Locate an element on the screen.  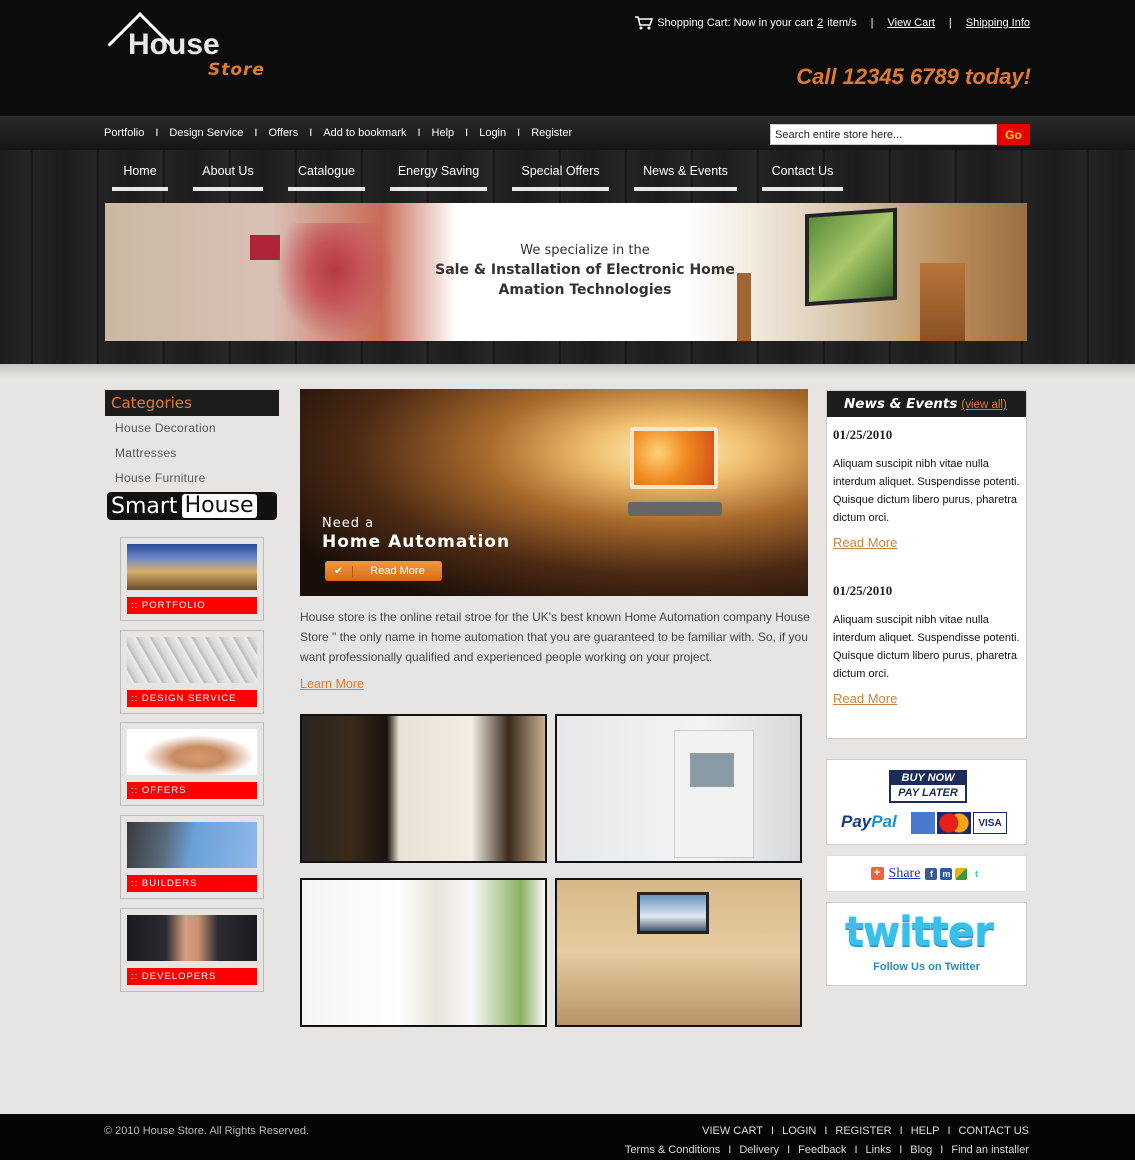
categories-title: Categories is located at coordinates (192, 403).